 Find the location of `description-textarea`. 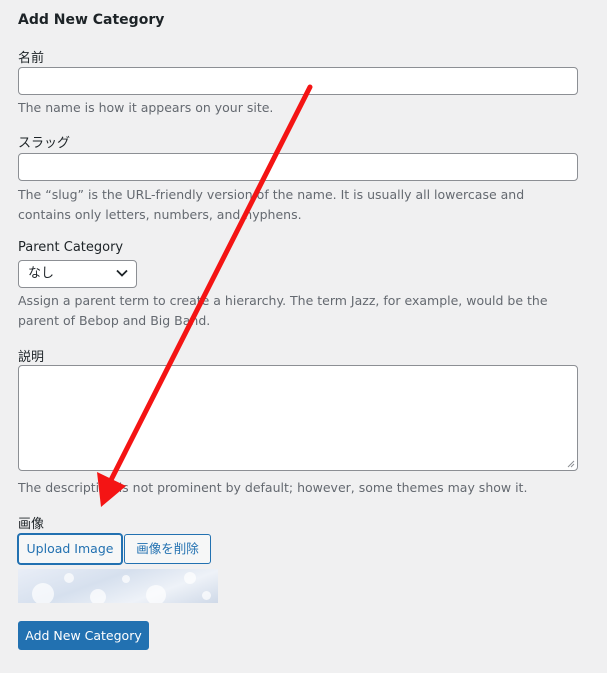

description-textarea is located at coordinates (298, 418).